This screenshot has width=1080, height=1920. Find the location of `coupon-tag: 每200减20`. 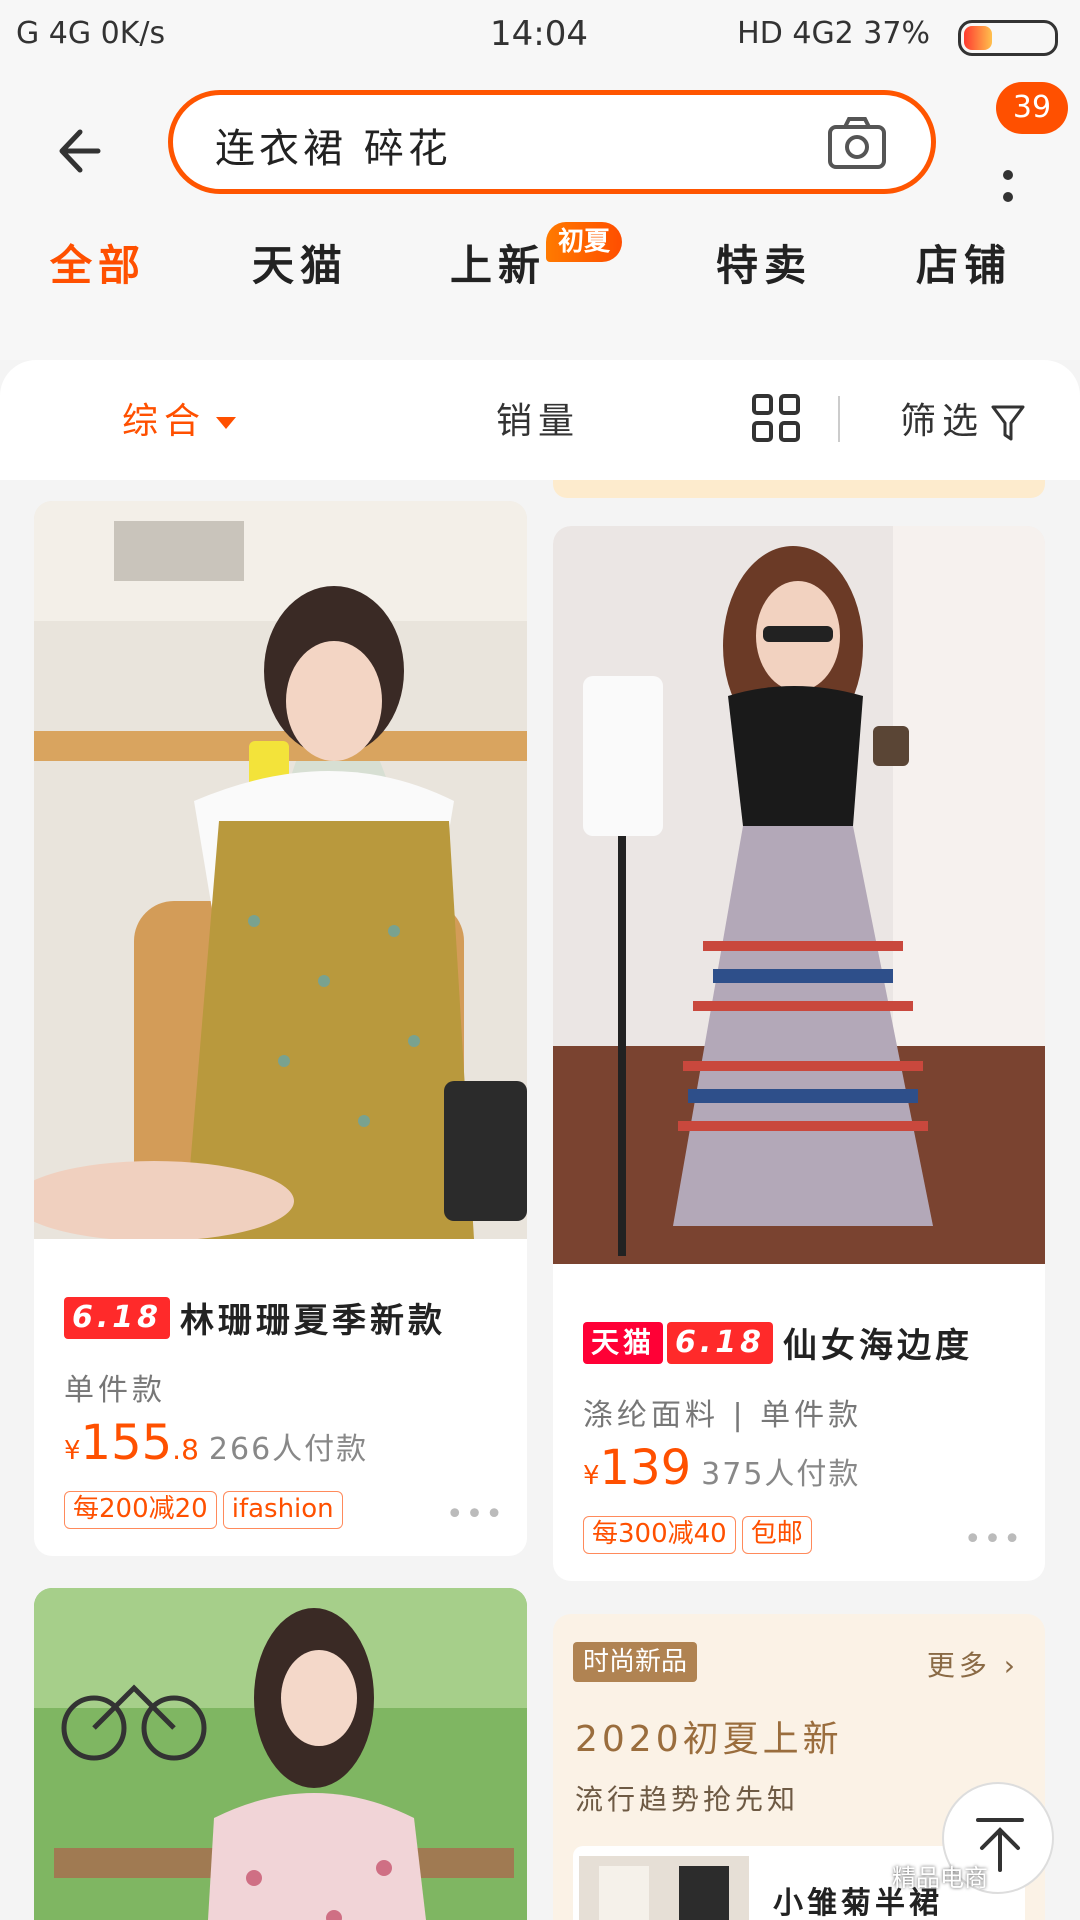

coupon-tag: 每200减20 is located at coordinates (140, 1510).